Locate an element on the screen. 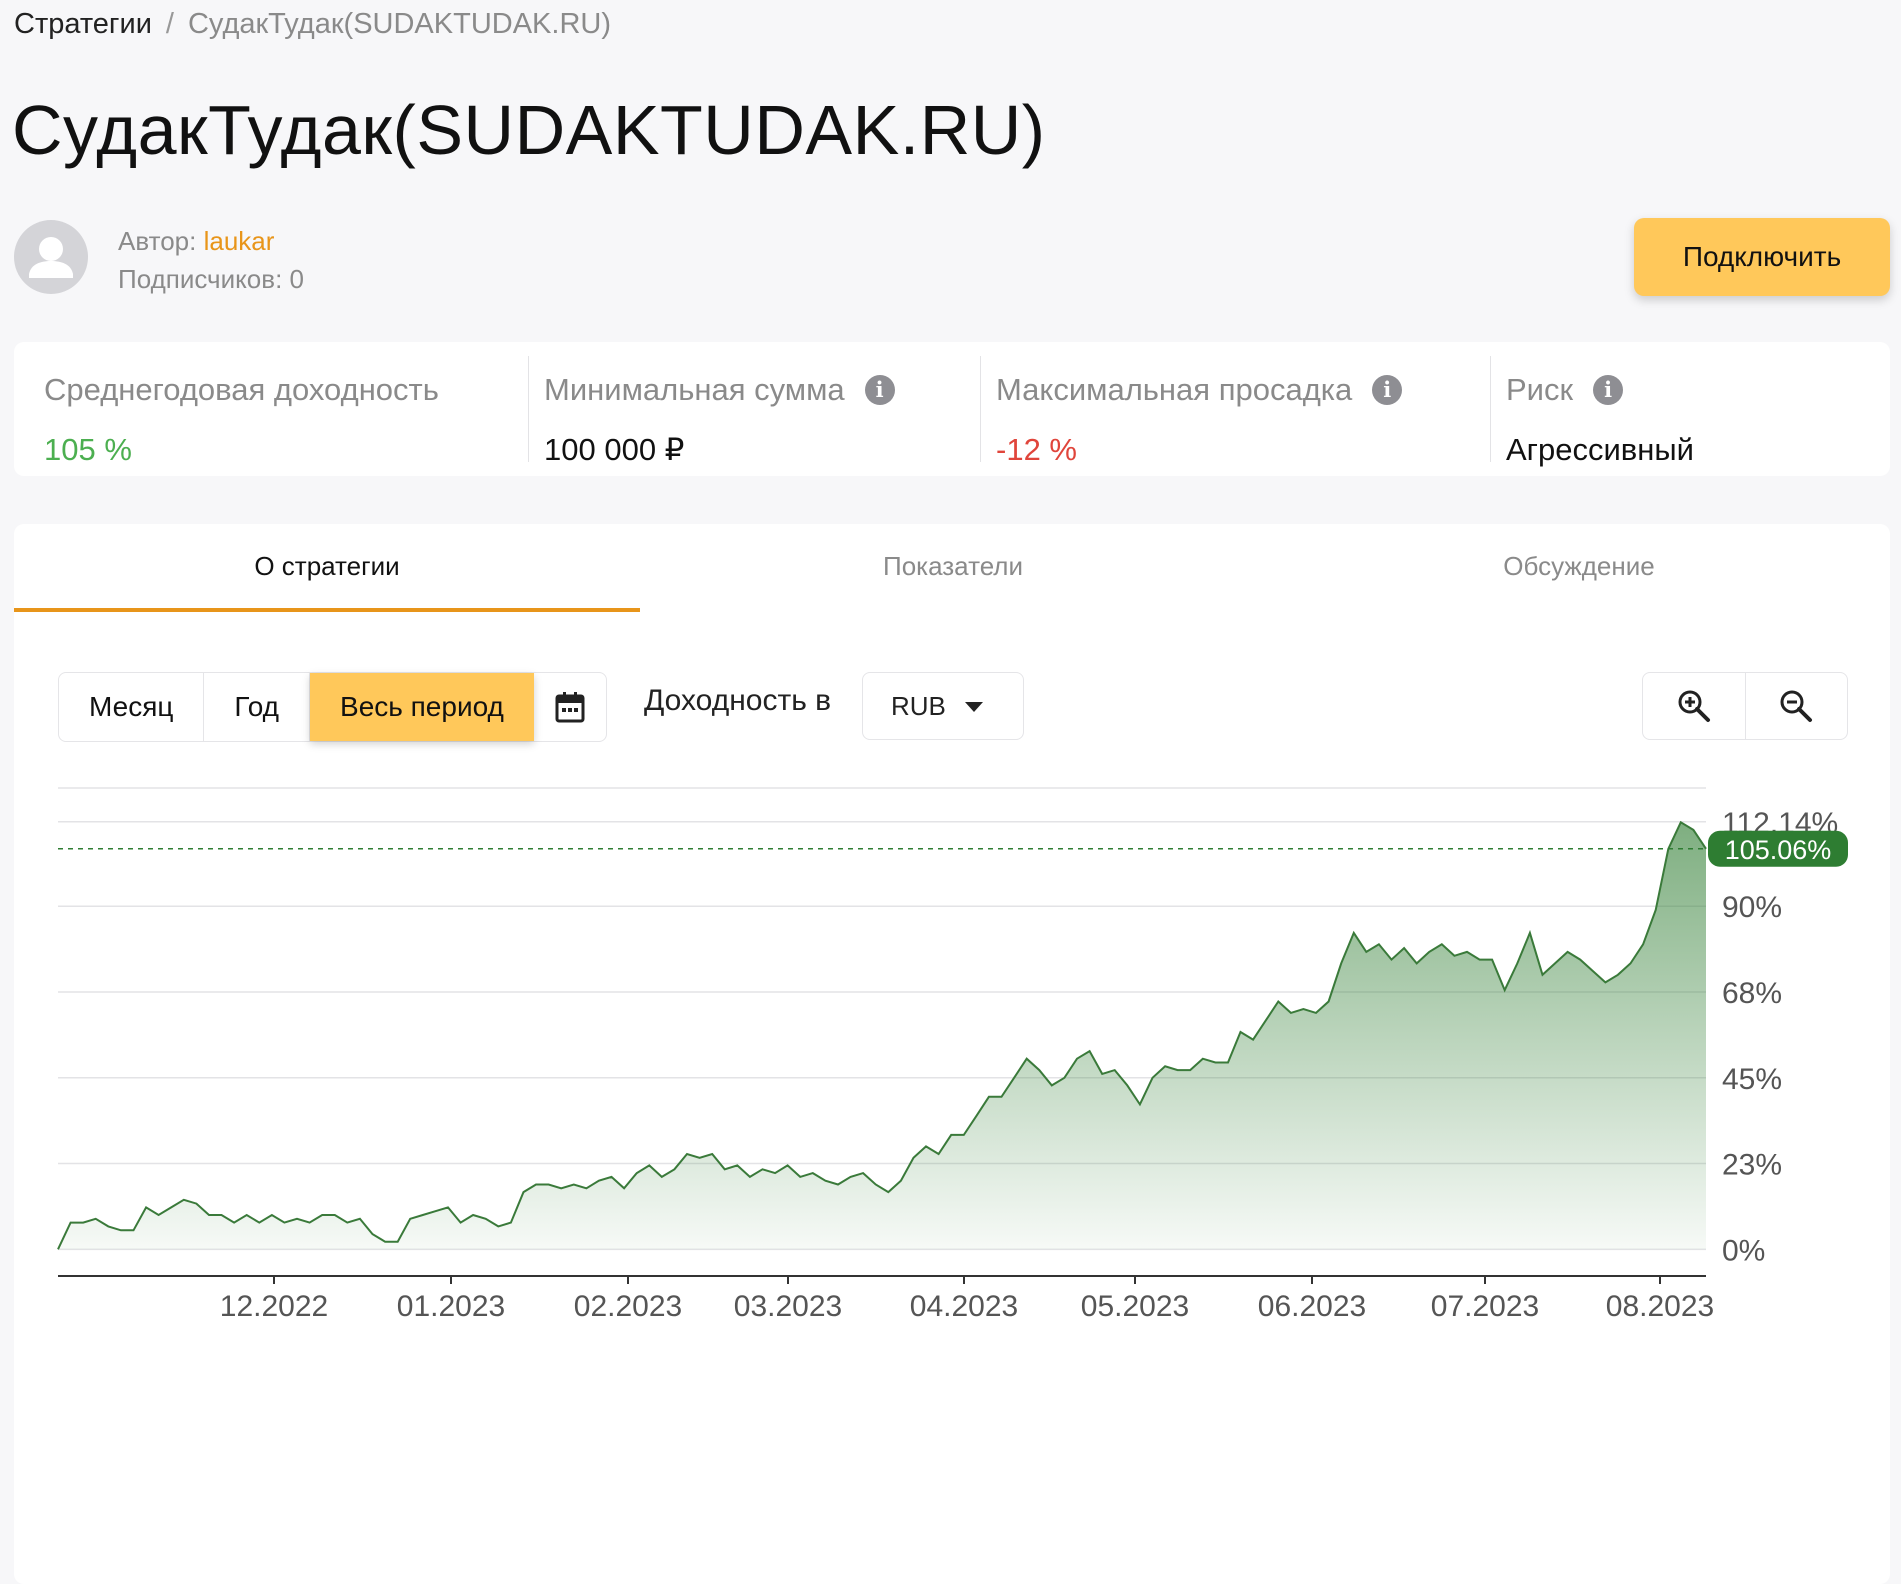 Image resolution: width=1901 pixels, height=1584 pixels. breadcrumb: Стратегии / СудакТудак(SUDAKTUDAK.RU) is located at coordinates (312, 24).